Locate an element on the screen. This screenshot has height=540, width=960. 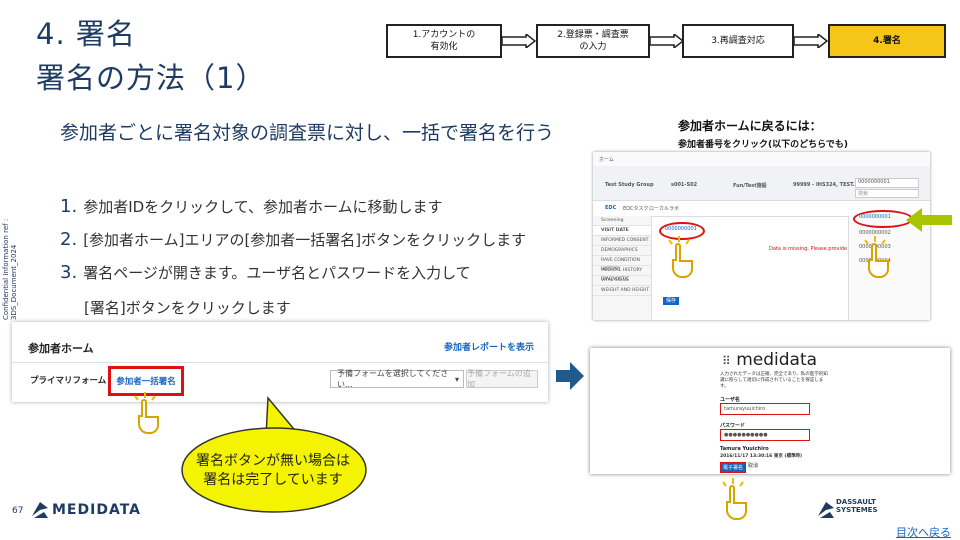
username-field: tamurayuuichiro is located at coordinates (765, 409).